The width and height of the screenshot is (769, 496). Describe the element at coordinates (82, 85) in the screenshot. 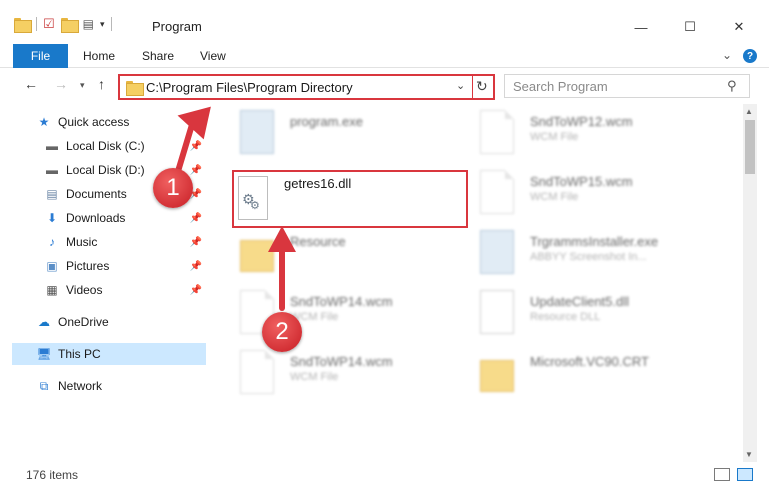

I see `recent-locations-icon: ▾` at that location.